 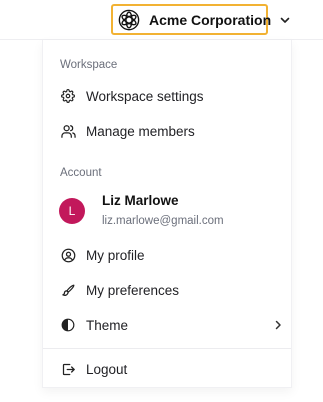 I want to click on current-user: L Liz Marlowe liz.marlowe@gmail.com, so click(x=167, y=210).